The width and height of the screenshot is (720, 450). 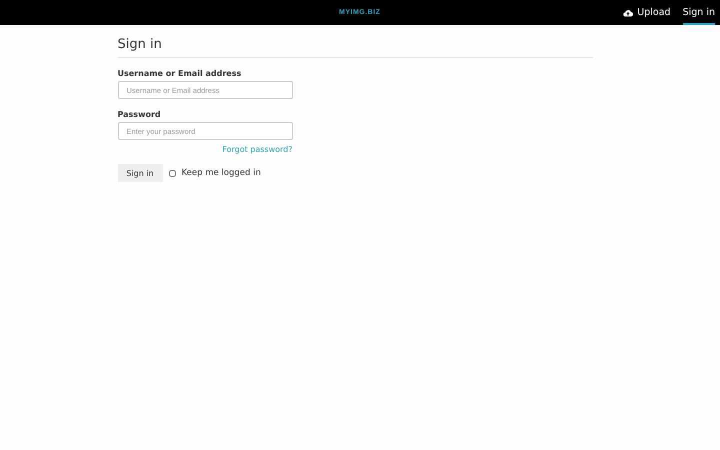 I want to click on remember-checkbox, so click(x=172, y=173).